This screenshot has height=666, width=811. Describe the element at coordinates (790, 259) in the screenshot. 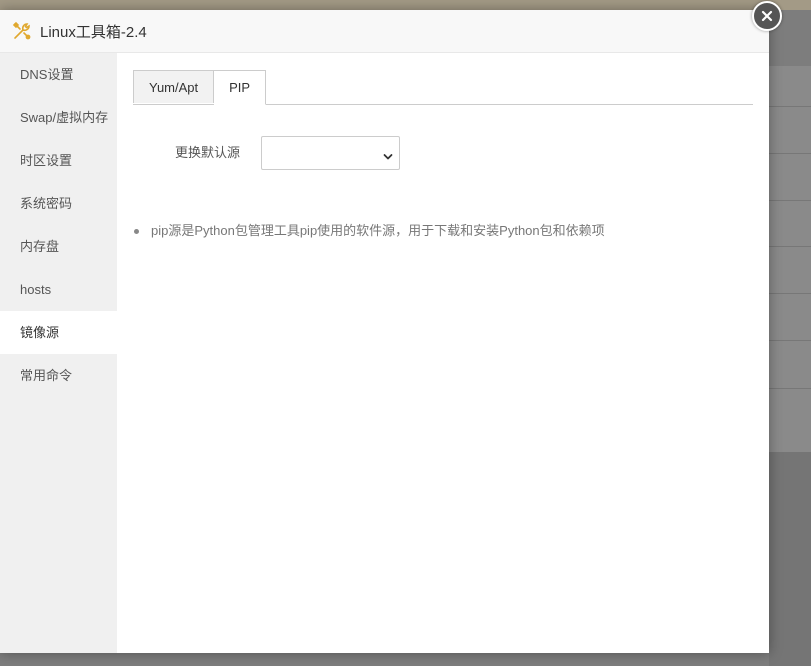

I see `background-panel` at that location.